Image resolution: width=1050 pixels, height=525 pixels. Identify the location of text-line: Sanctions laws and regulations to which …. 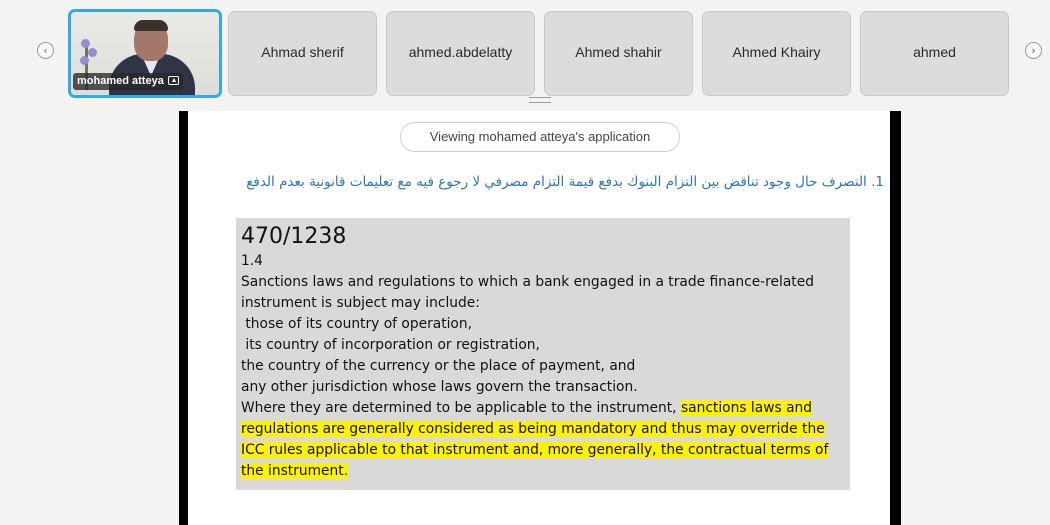
(527, 282).